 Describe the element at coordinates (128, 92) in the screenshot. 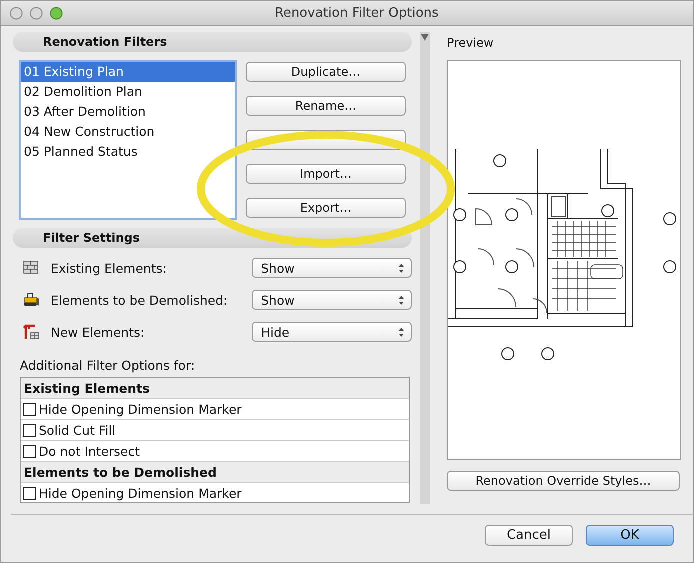

I see `filter-list-item: 02 Demolition Plan` at that location.